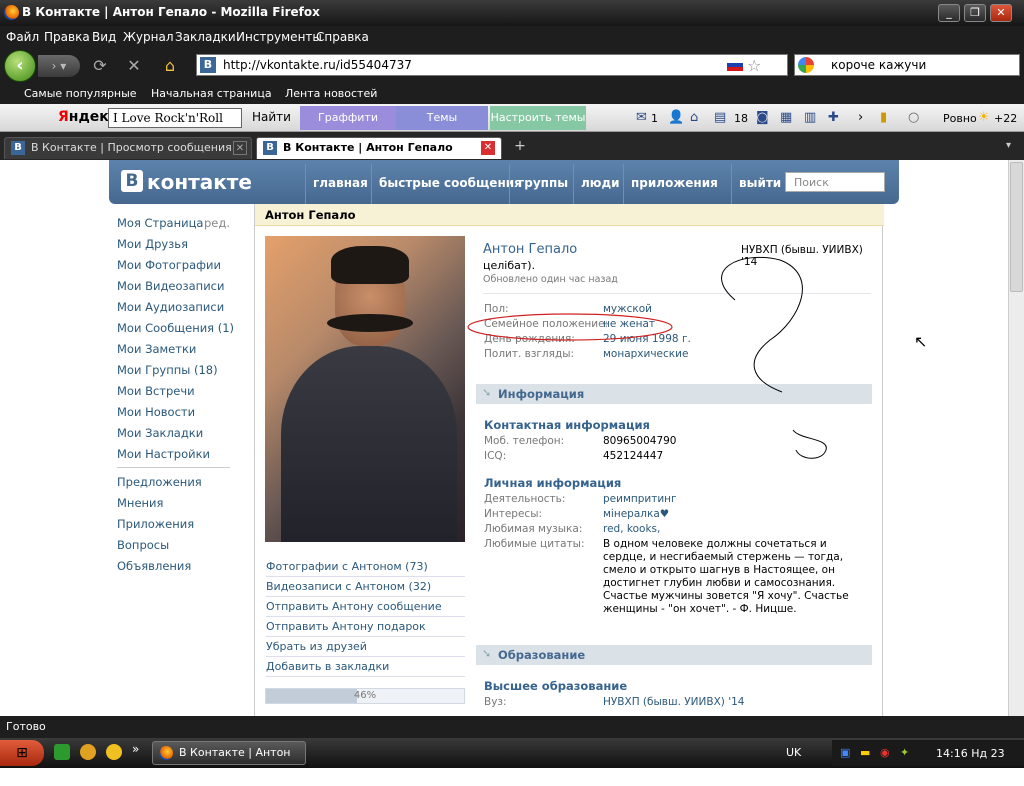  Describe the element at coordinates (810, 117) in the screenshot. I see `note-icon: ▥` at that location.